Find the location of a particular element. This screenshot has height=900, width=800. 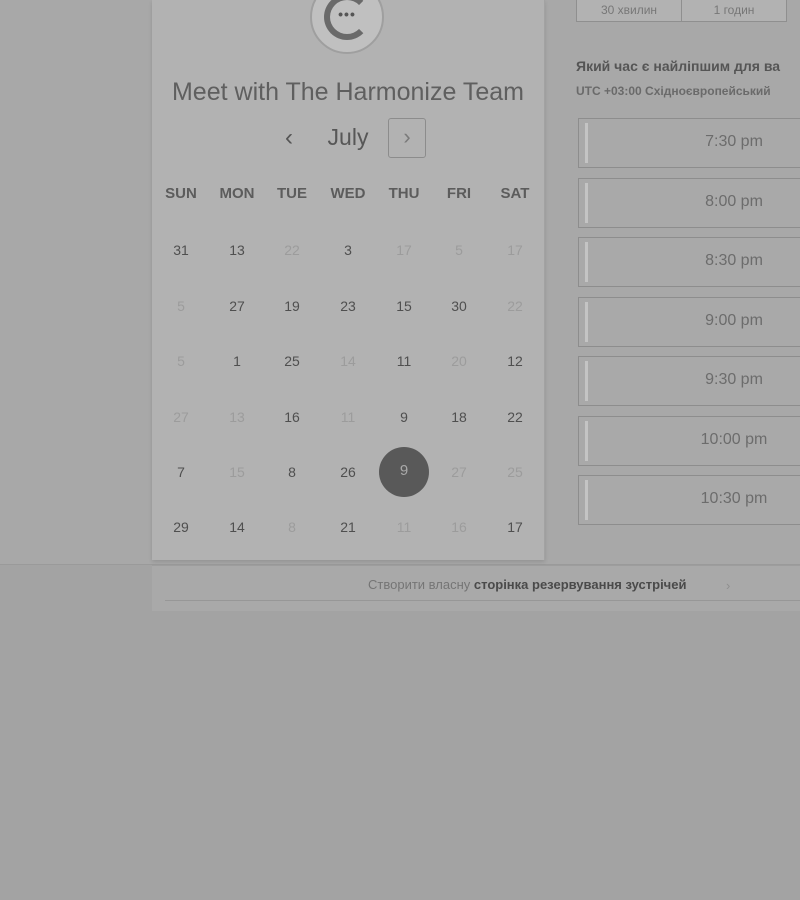

time-slot-label: 10:30 pm is located at coordinates (734, 498).